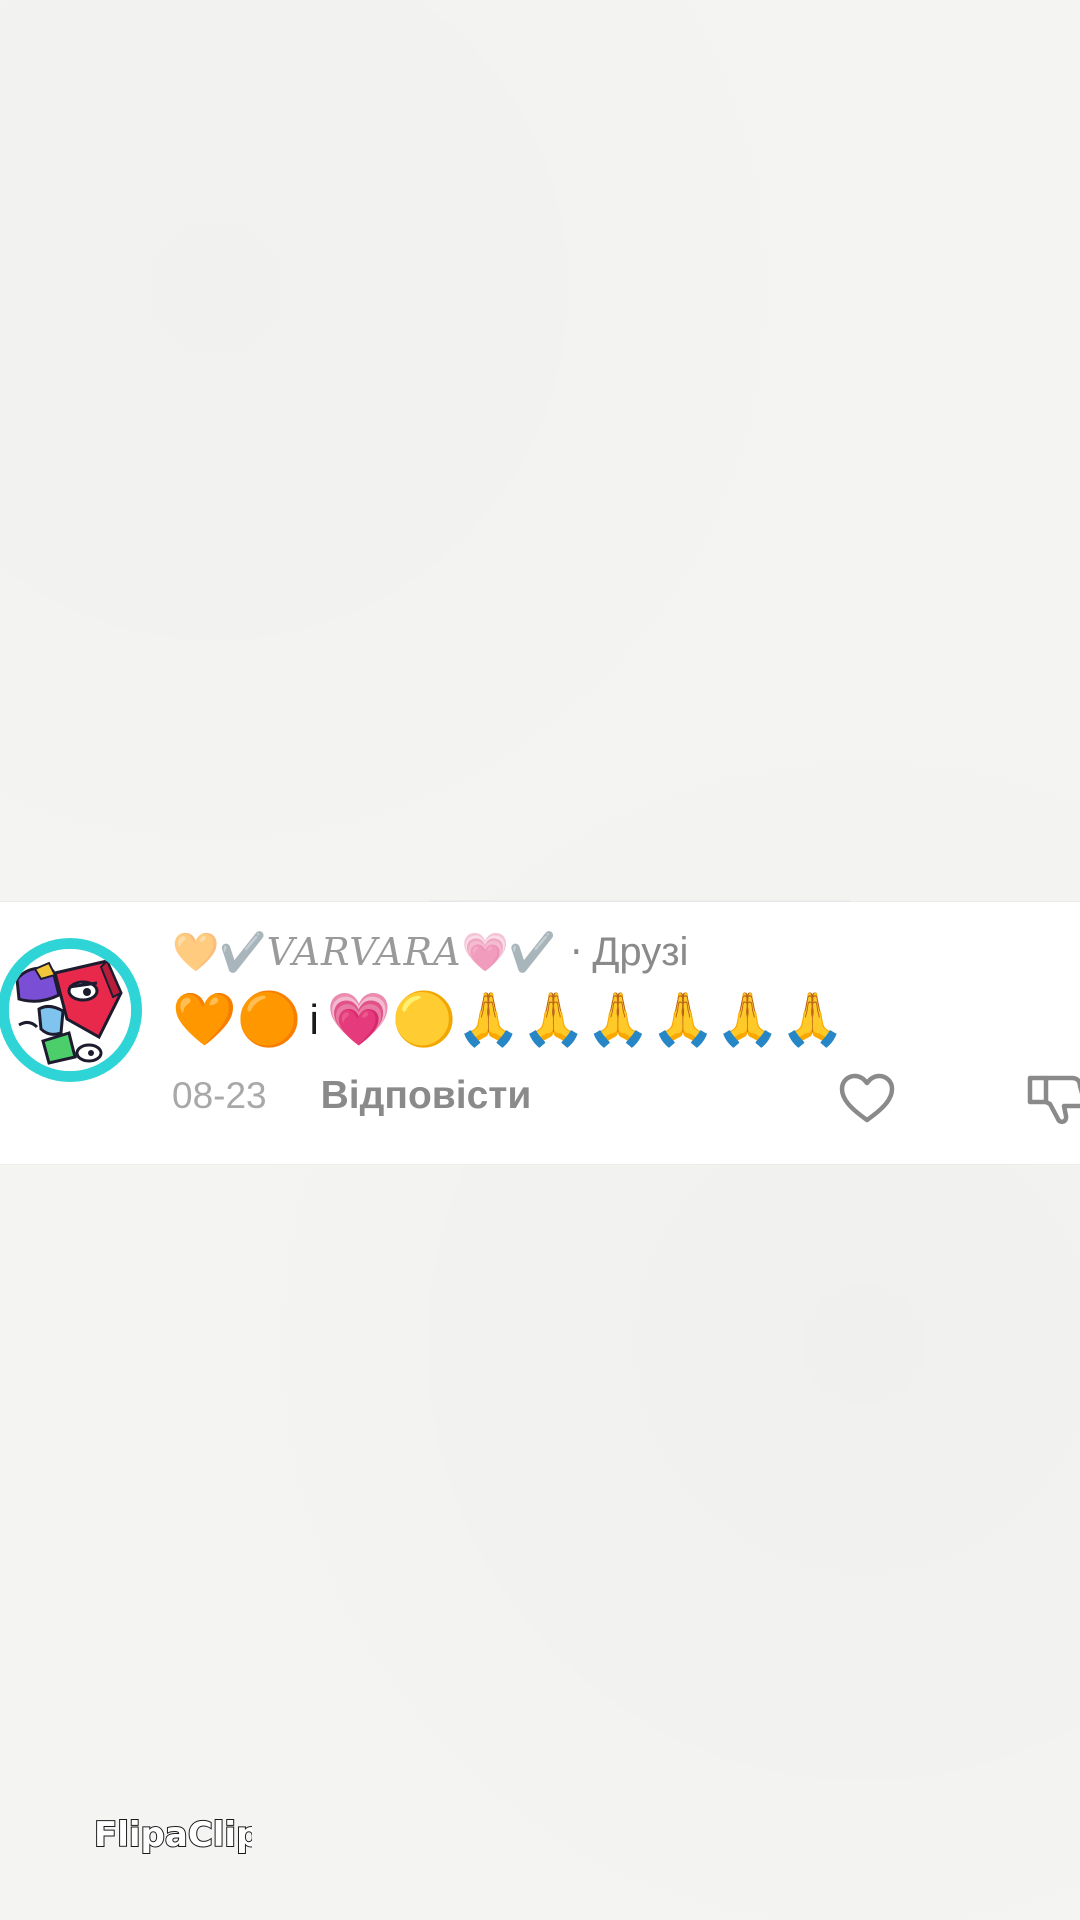  I want to click on orange-heart-emoji: 🧡, so click(204, 1020).